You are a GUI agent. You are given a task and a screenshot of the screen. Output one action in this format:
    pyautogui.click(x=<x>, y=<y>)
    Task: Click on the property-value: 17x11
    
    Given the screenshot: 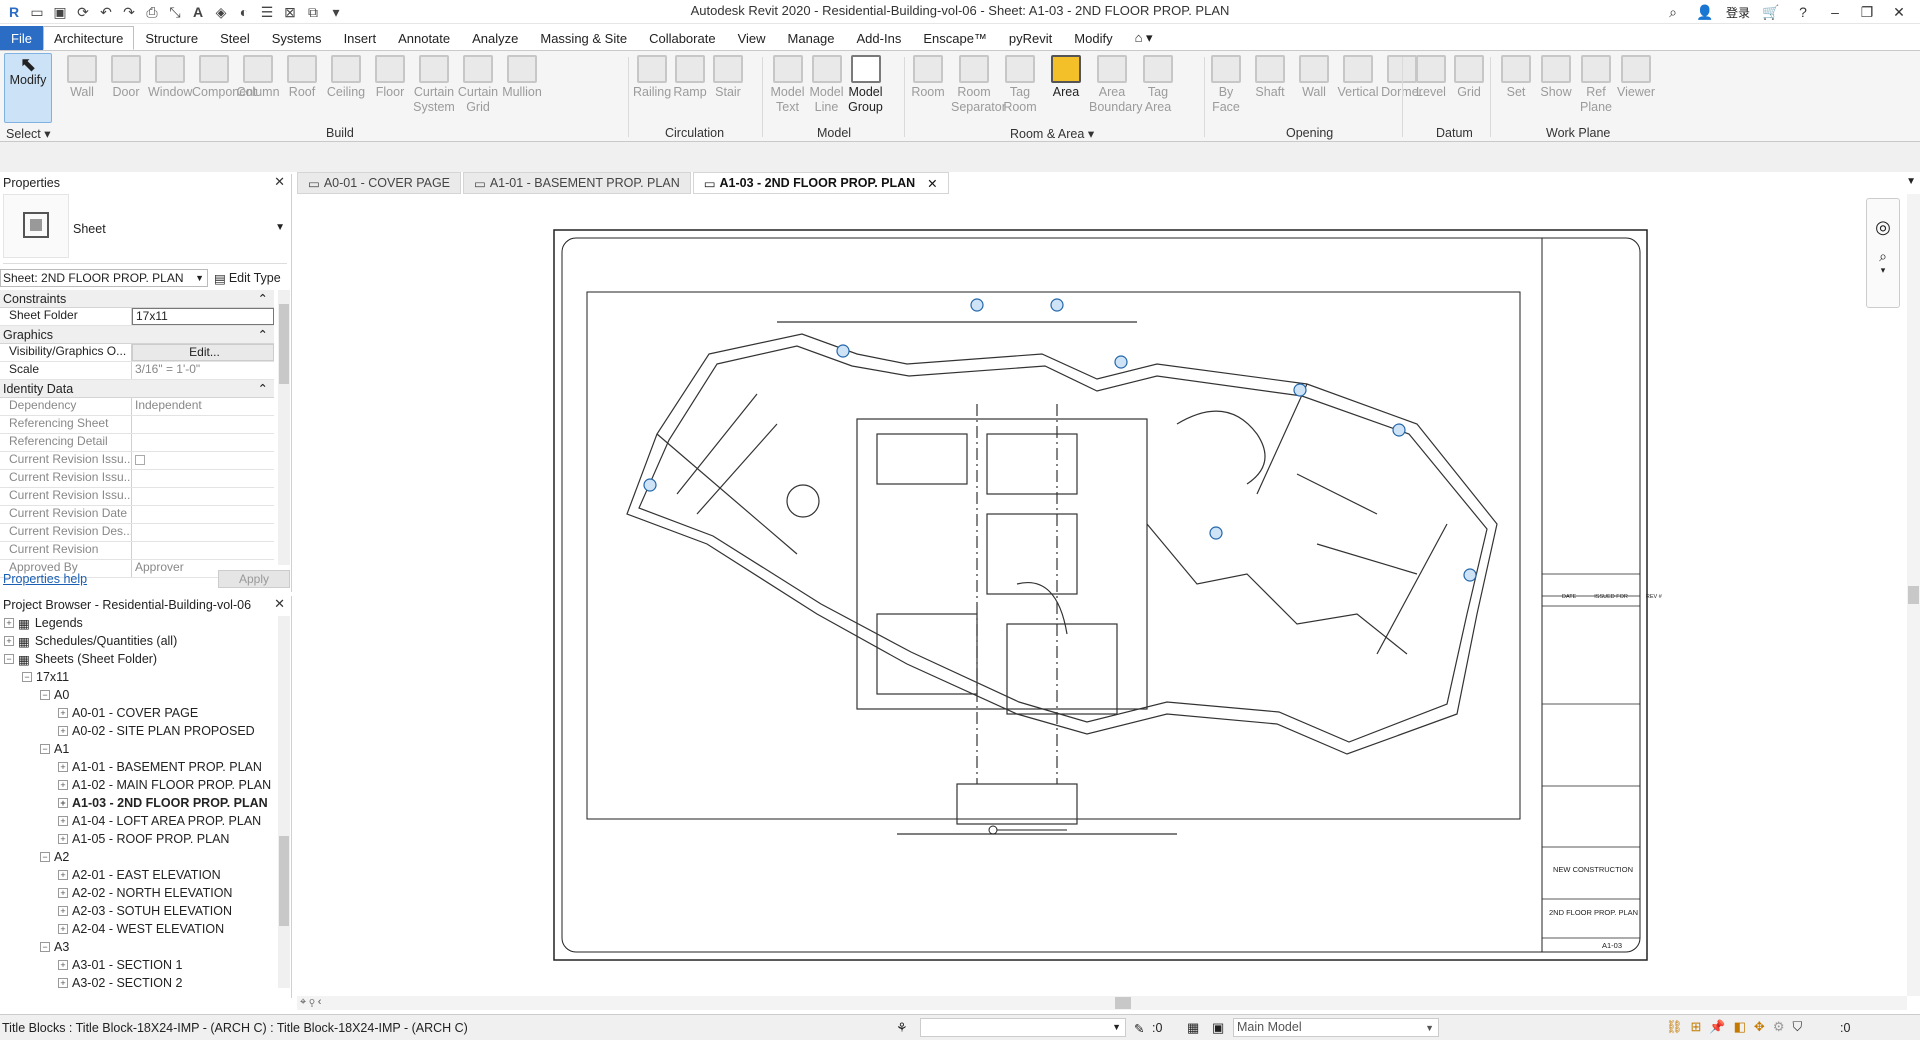 What is the action you would take?
    pyautogui.click(x=203, y=316)
    